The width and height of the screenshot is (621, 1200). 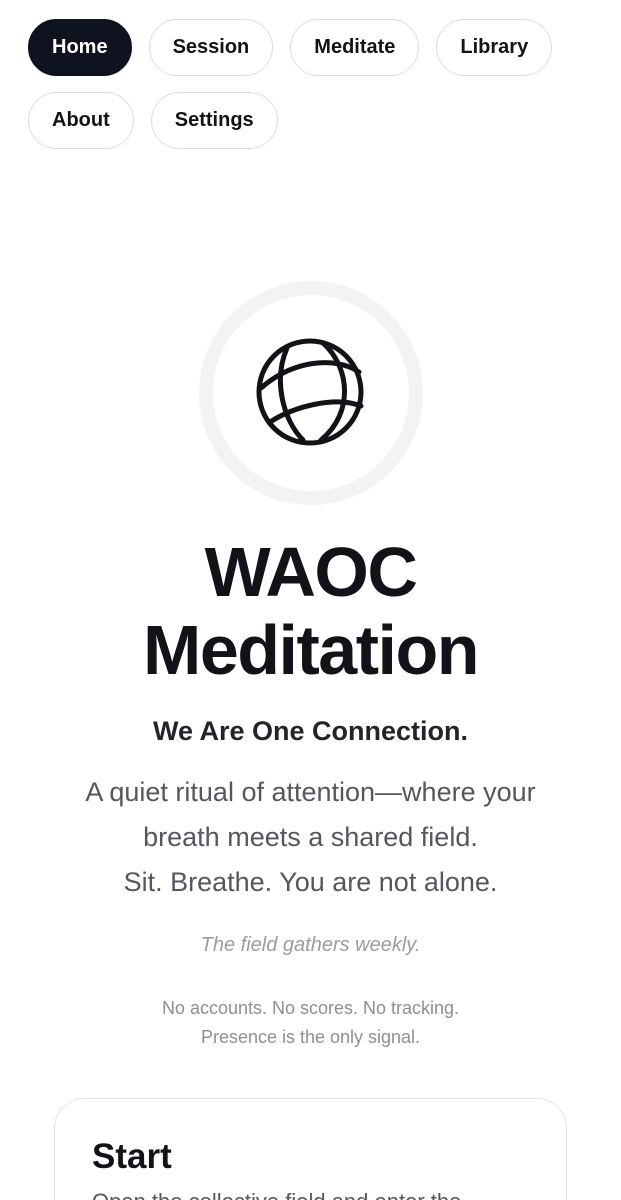 What do you see at coordinates (310, 945) in the screenshot?
I see `schedule-note: The field gathers weekly.` at bounding box center [310, 945].